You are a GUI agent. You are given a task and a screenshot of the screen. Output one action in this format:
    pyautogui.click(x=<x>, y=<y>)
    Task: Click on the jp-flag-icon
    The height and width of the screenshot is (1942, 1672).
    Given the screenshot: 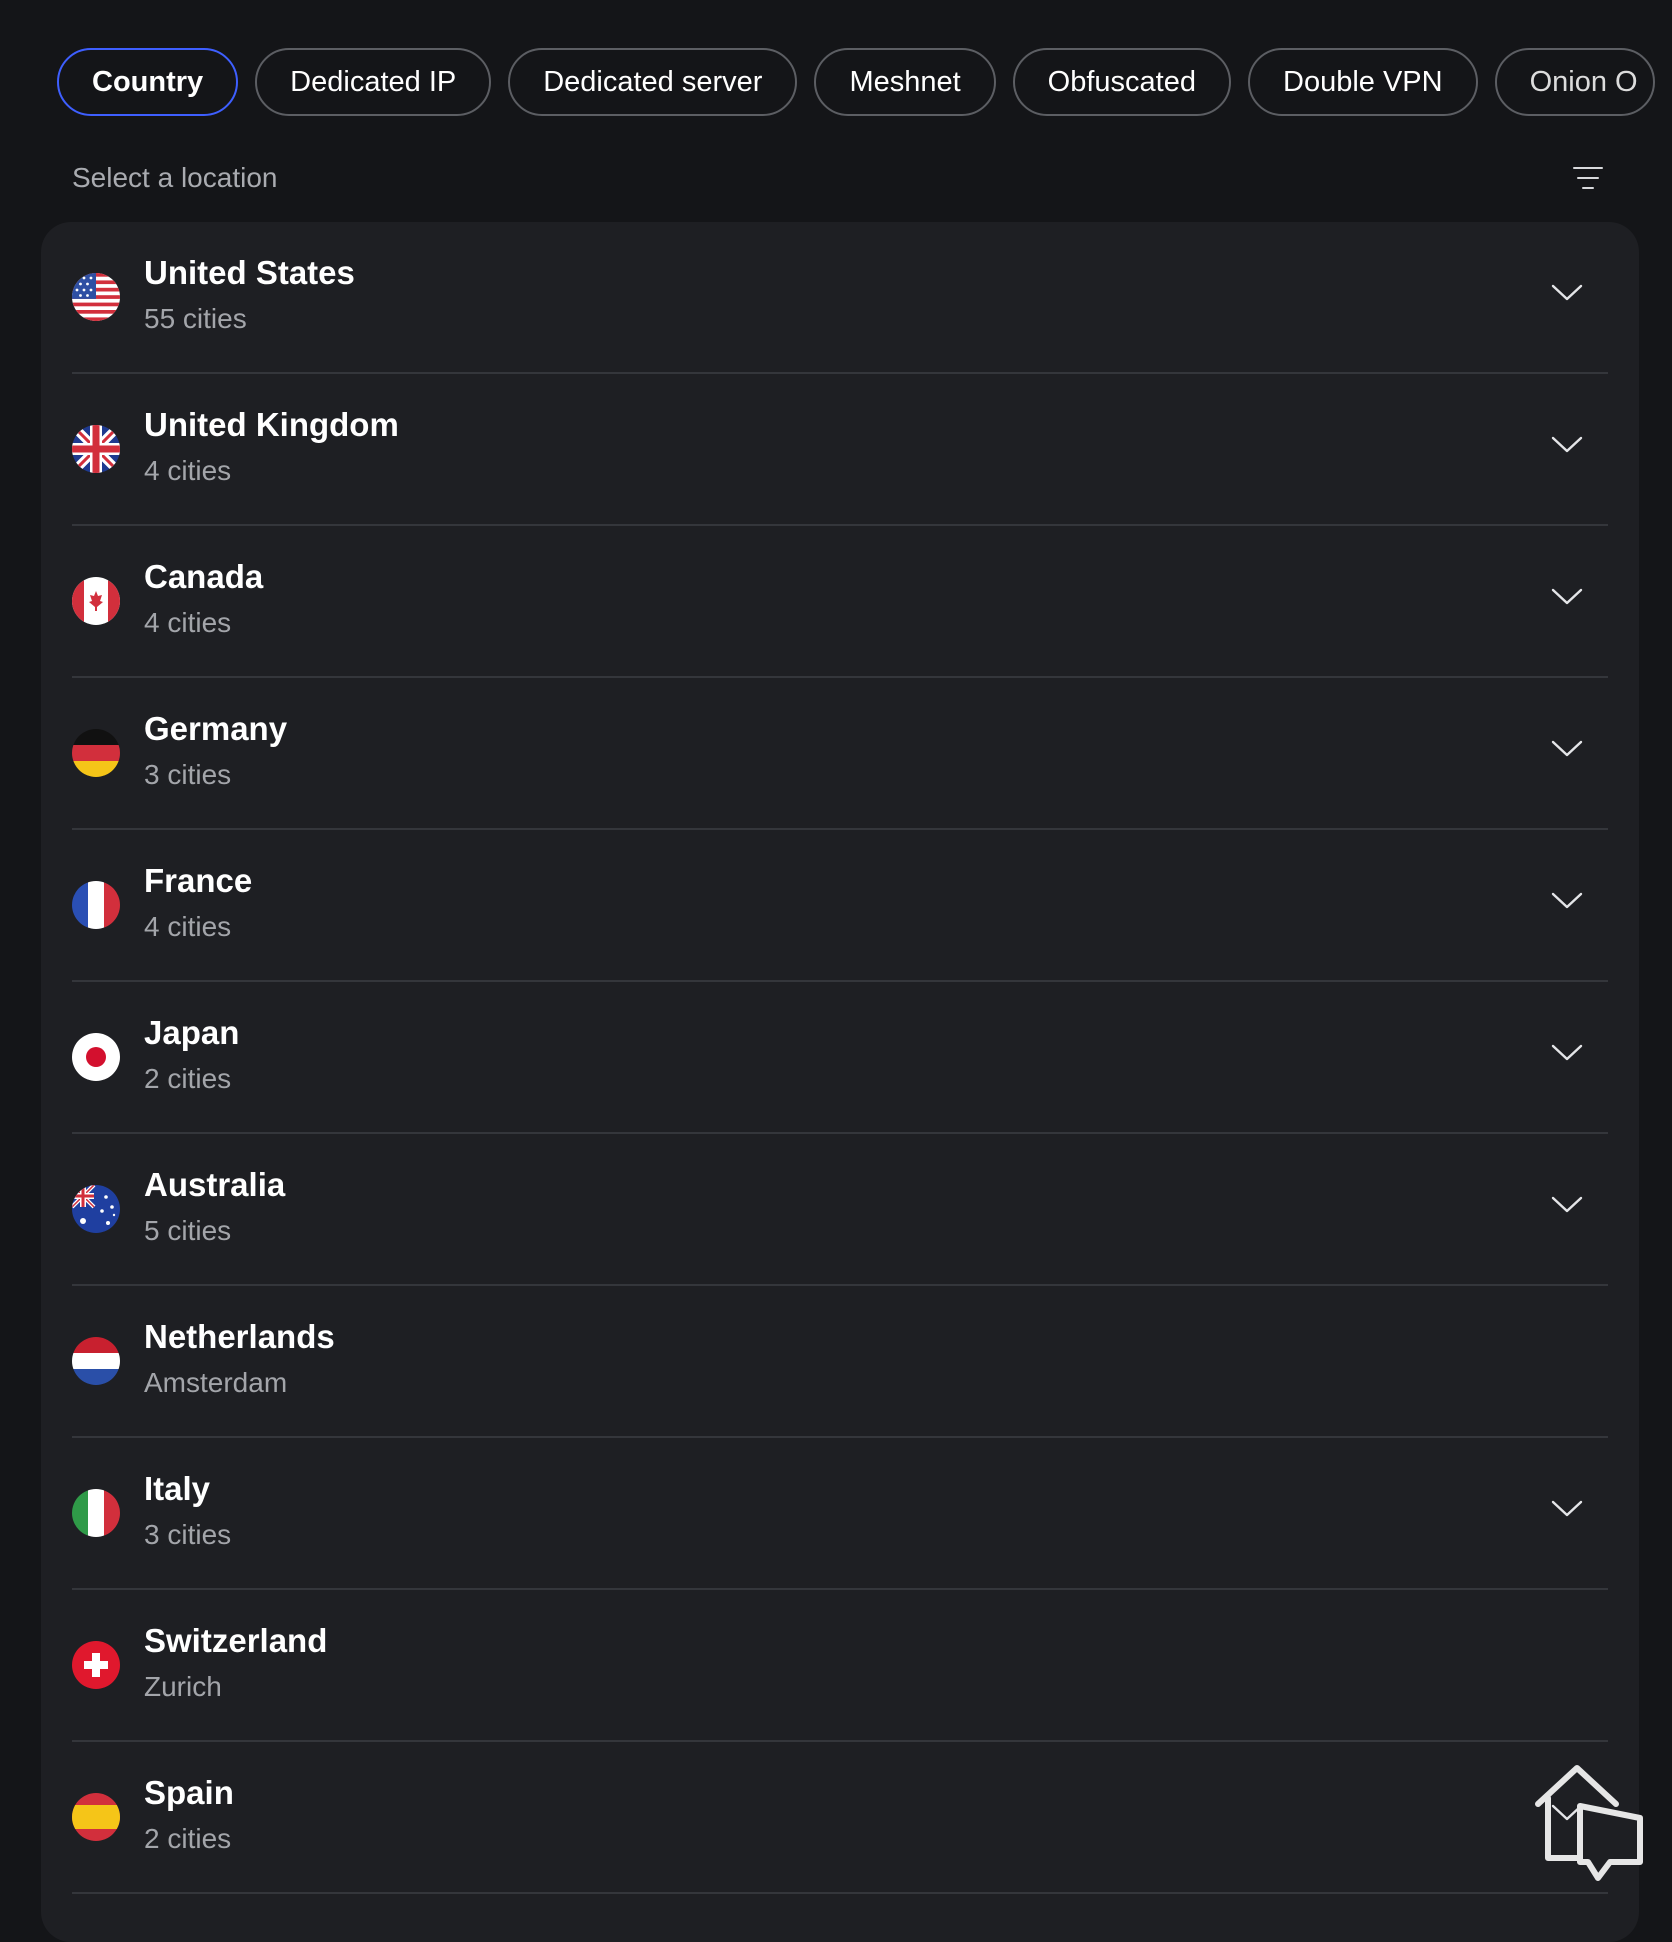 What is the action you would take?
    pyautogui.click(x=96, y=1057)
    